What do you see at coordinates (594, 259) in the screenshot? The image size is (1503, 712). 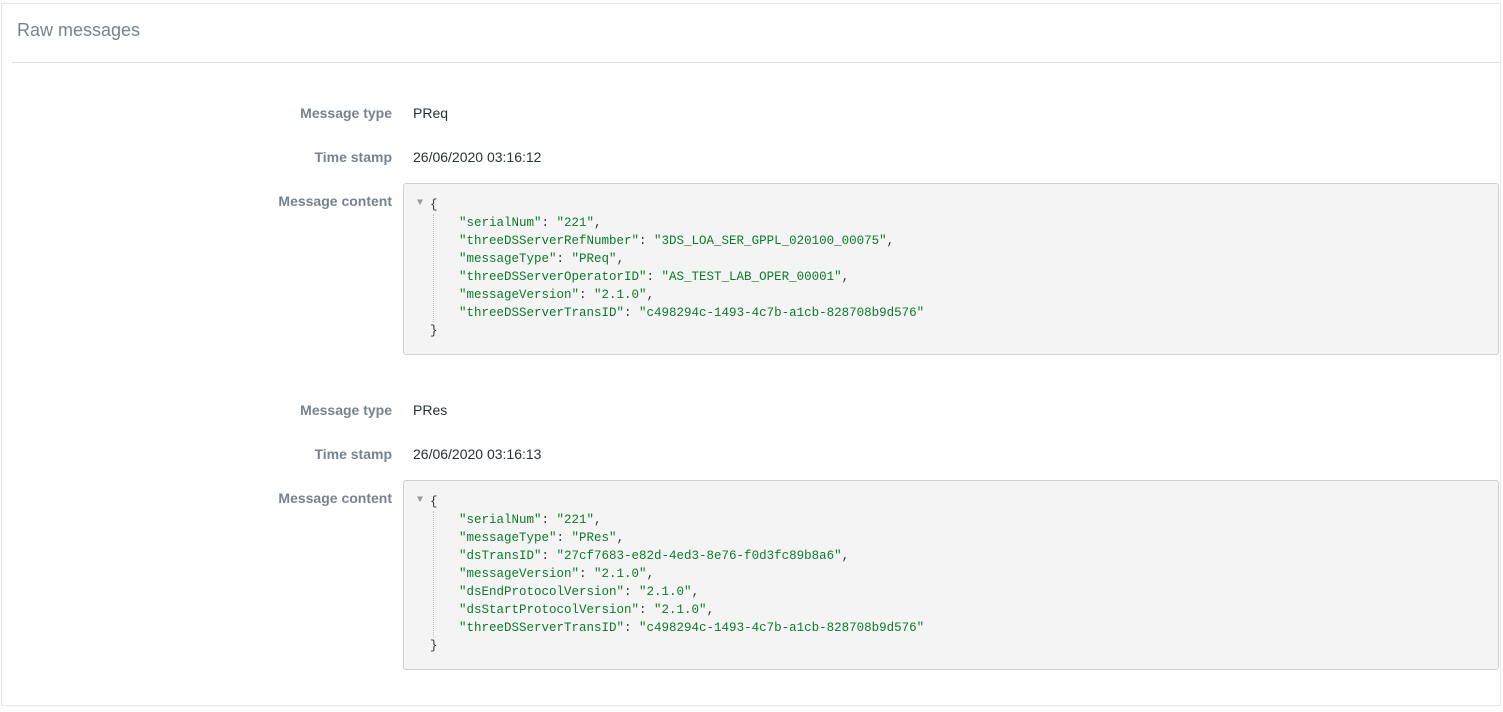 I see `json-value: "PReq"` at bounding box center [594, 259].